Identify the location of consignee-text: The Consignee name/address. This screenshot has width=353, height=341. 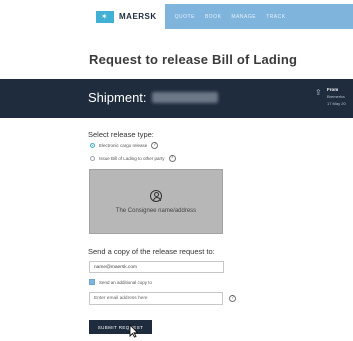
(156, 210).